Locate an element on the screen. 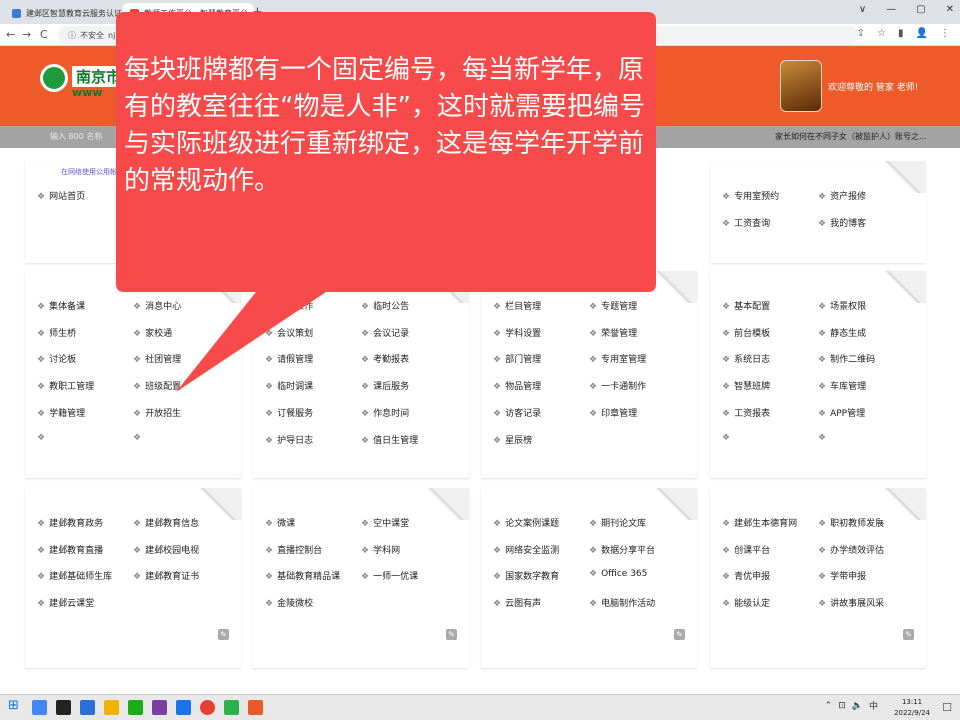 The height and width of the screenshot is (720, 960). panel-link: ❖ 我的博客 is located at coordinates (842, 222).